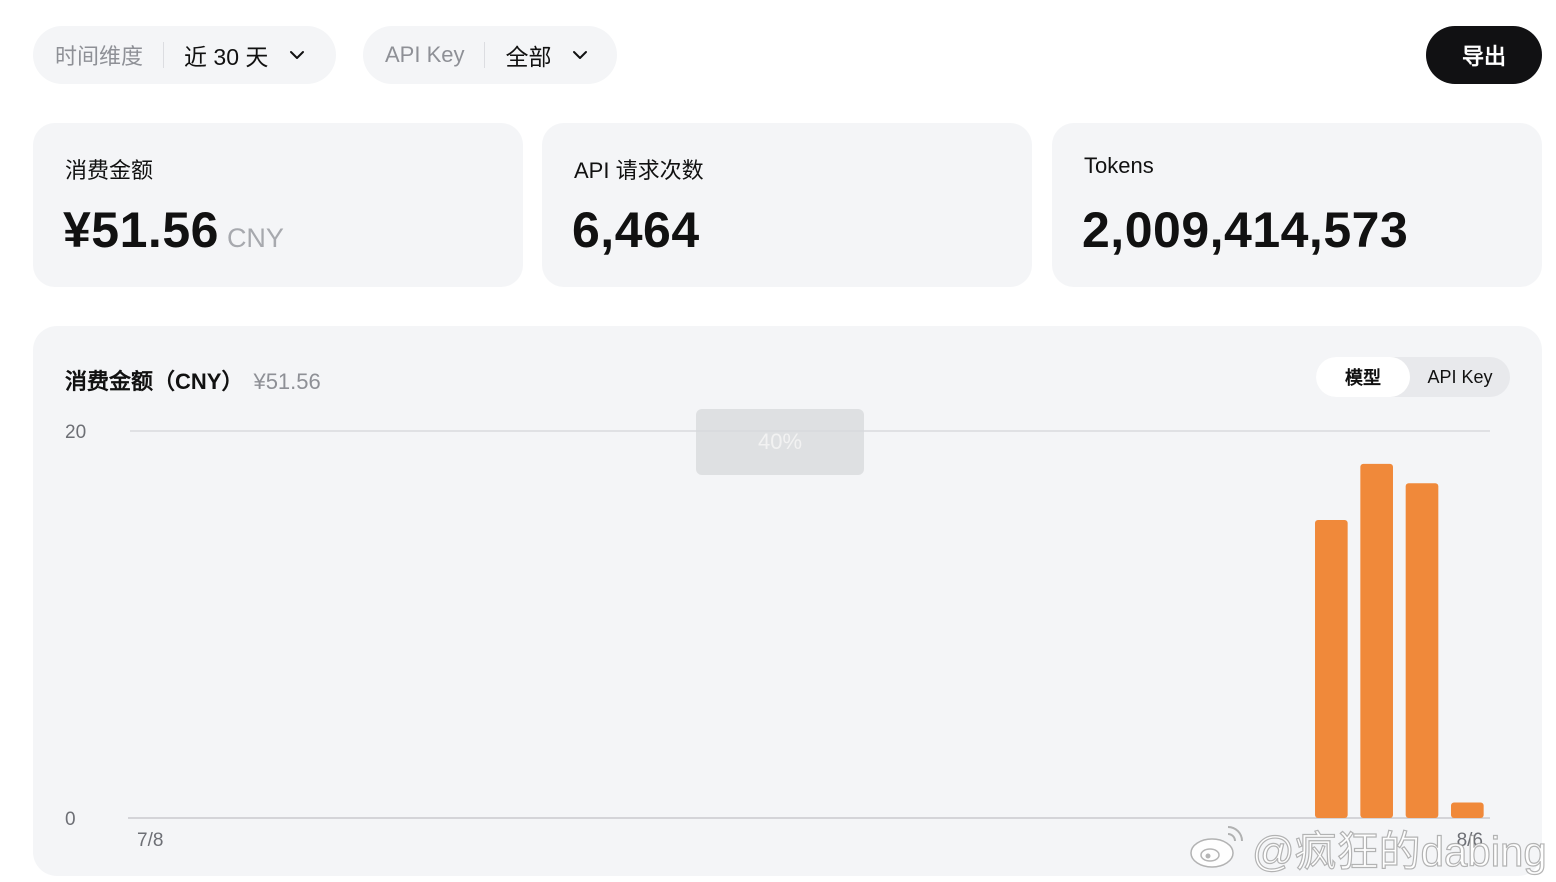 The width and height of the screenshot is (1556, 882). I want to click on tokens-label: Tokens, so click(1119, 165).